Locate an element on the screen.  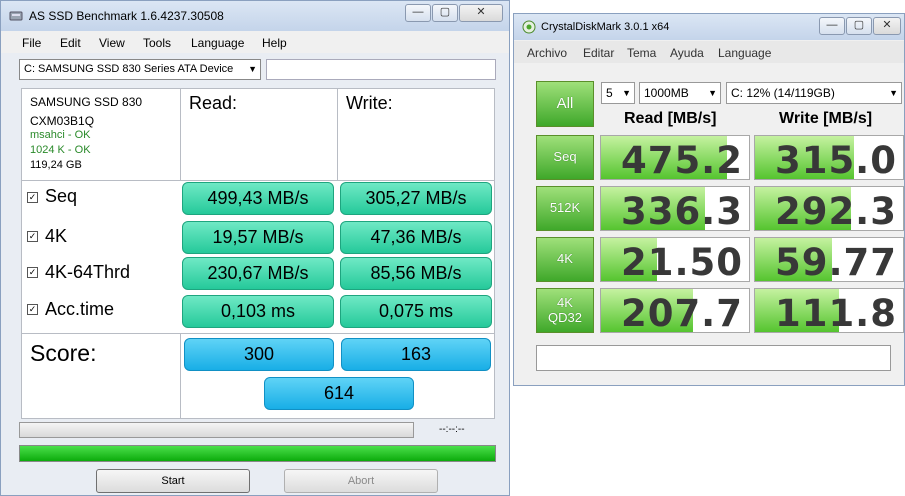
cdm-menu-ayuda: Ayuda is located at coordinates (687, 53).